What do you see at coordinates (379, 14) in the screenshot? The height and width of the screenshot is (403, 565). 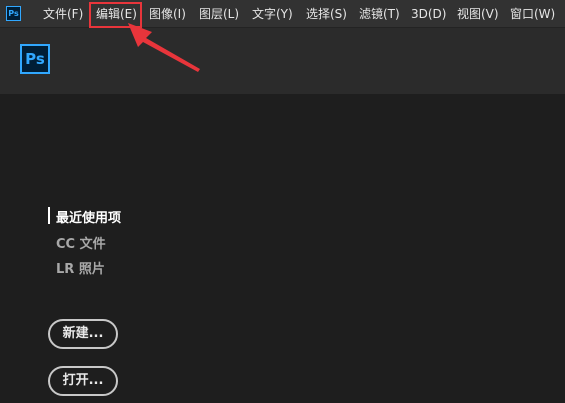 I see `menu-filter: 滤镜(T)` at bounding box center [379, 14].